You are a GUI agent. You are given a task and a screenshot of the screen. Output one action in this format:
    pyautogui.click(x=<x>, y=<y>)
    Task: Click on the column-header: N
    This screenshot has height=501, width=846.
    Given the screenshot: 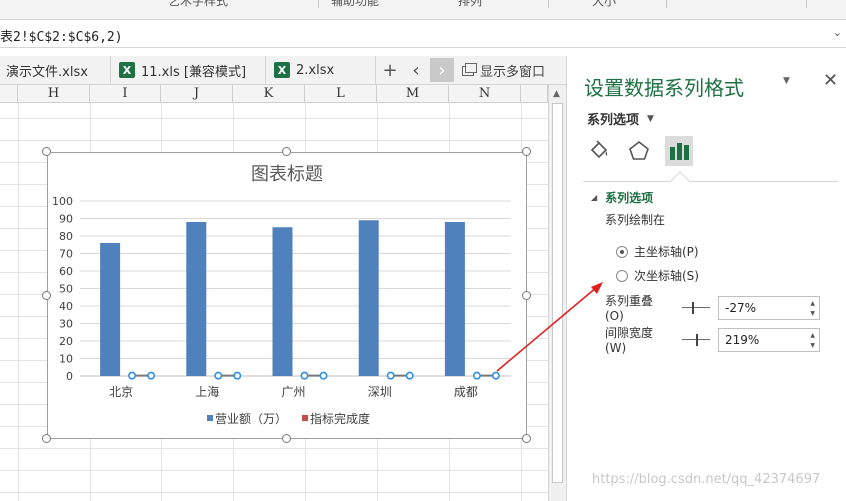 What is the action you would take?
    pyautogui.click(x=485, y=94)
    